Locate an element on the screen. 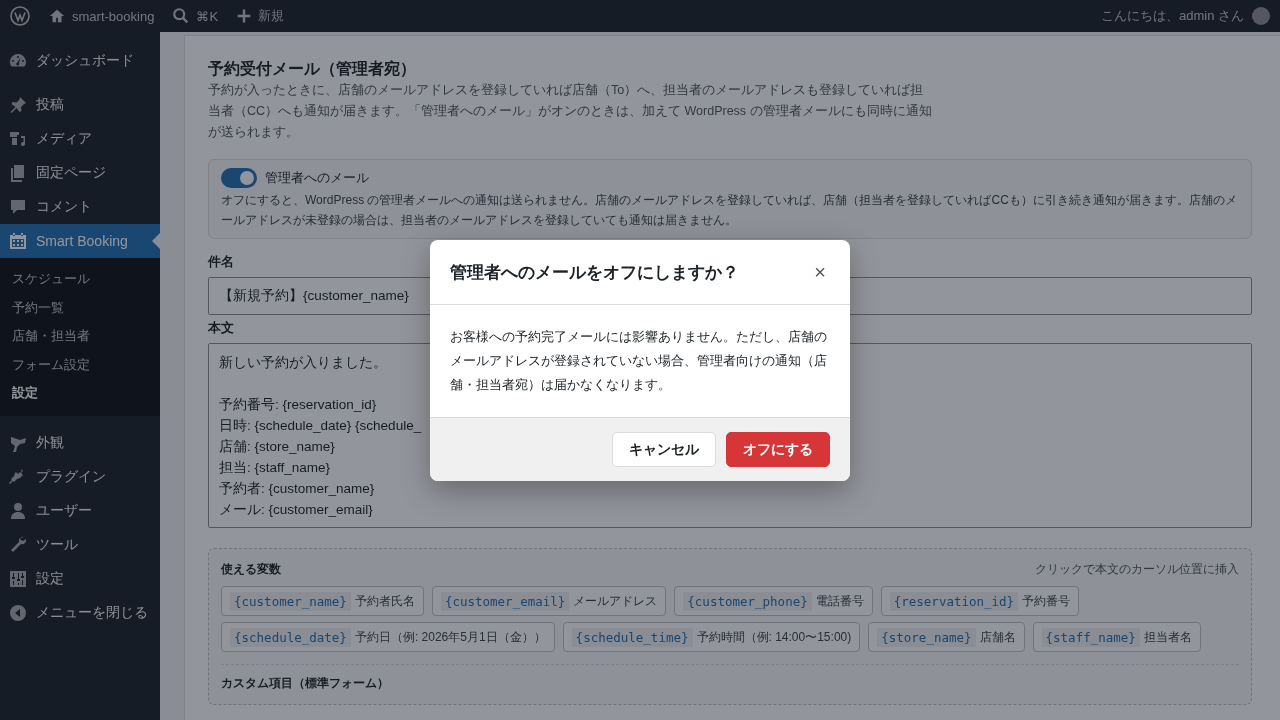 This screenshot has width=1280, height=720. confirm-button: オフにする is located at coordinates (778, 449).